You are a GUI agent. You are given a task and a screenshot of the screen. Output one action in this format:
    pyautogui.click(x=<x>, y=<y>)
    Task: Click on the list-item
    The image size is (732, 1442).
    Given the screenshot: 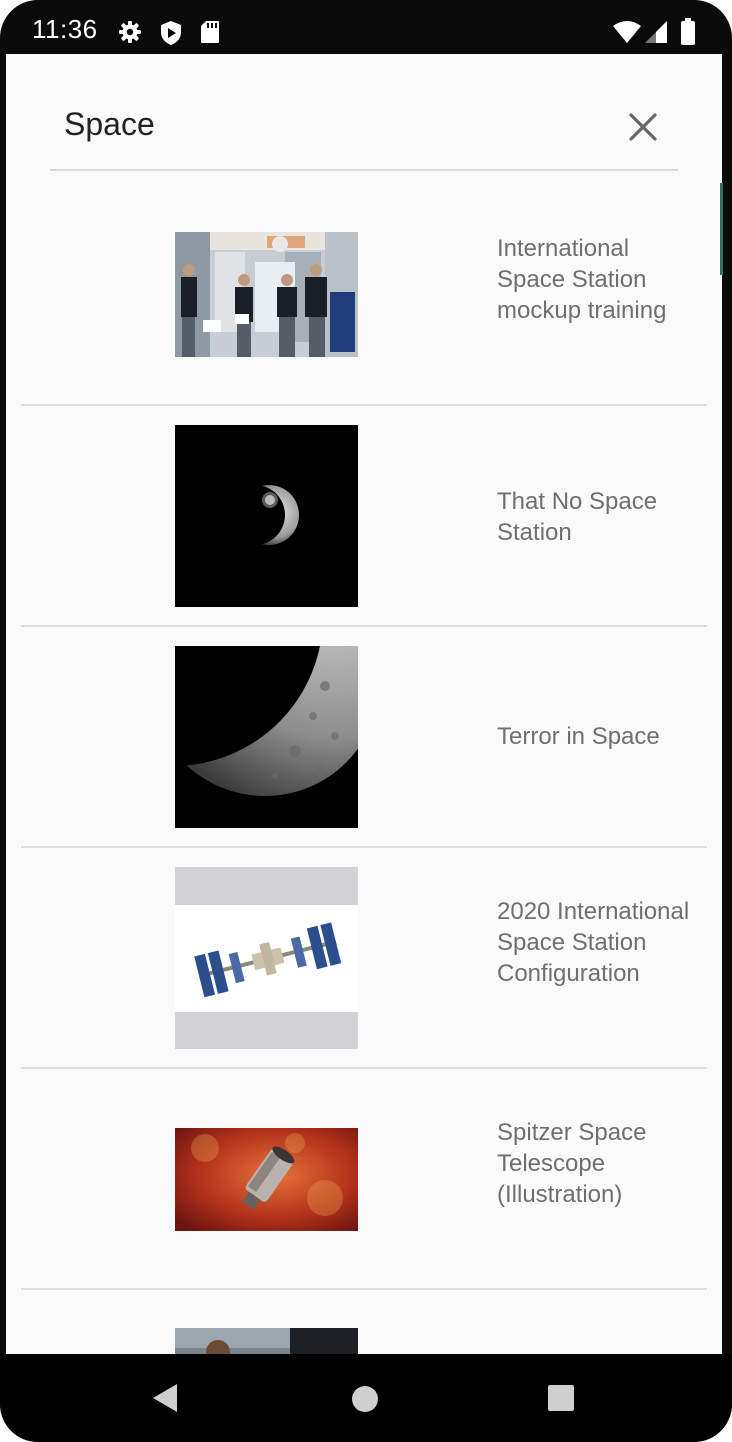 What is the action you would take?
    pyautogui.click(x=364, y=1322)
    